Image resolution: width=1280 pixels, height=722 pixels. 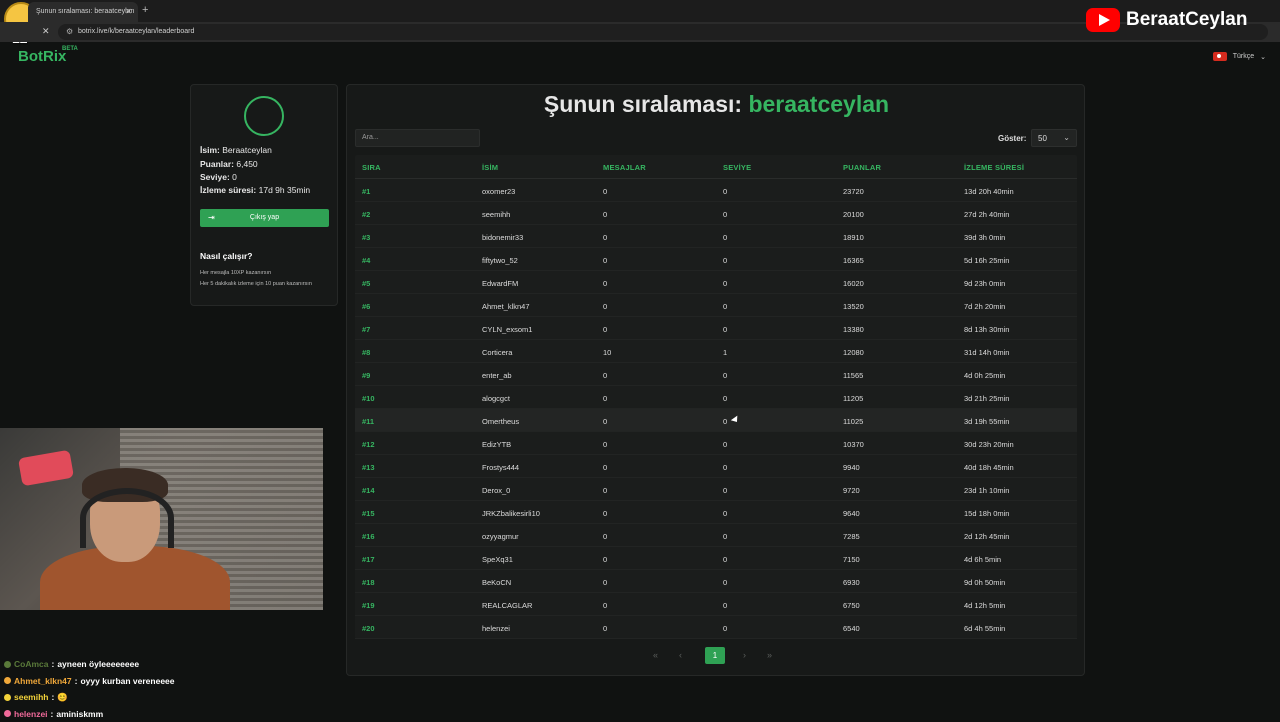 What do you see at coordinates (368, 559) in the screenshot?
I see `rank-cell: #17` at bounding box center [368, 559].